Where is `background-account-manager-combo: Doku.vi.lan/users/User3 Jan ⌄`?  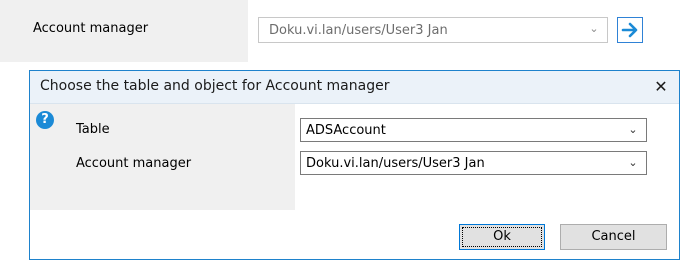
background-account-manager-combo: Doku.vi.lan/users/User3 Jan ⌄ is located at coordinates (433, 30).